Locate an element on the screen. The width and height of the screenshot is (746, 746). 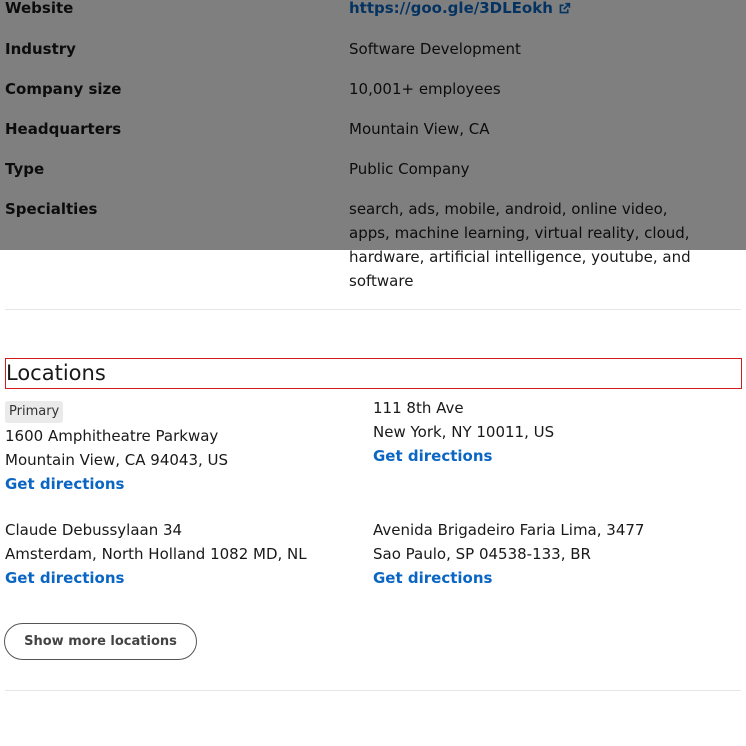
company-size-value: 10,001+ employees is located at coordinates (425, 89).